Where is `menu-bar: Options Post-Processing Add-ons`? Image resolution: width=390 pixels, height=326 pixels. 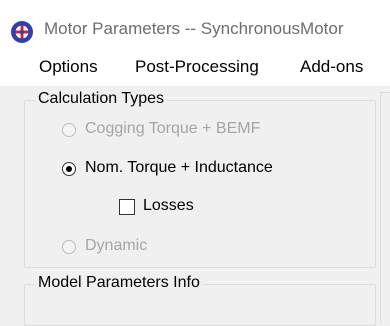
menu-bar: Options Post-Processing Add-ons is located at coordinates (195, 66).